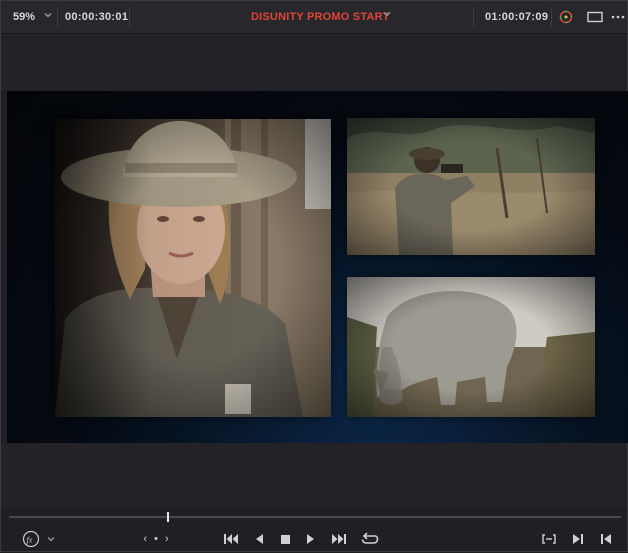  Describe the element at coordinates (168, 517) in the screenshot. I see `playhead` at that location.